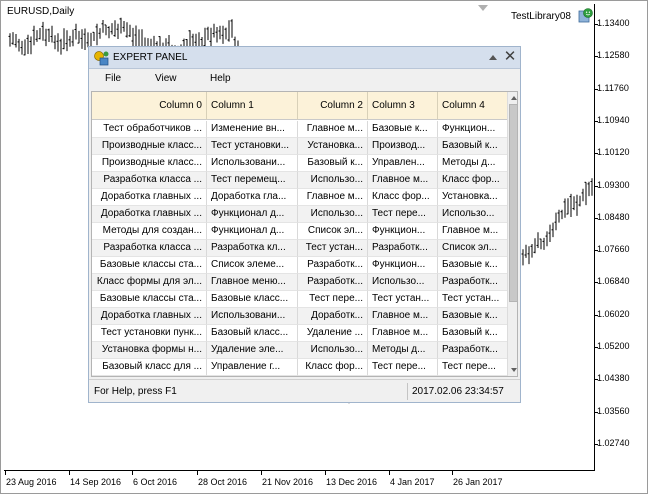 The height and width of the screenshot is (494, 648). Describe the element at coordinates (113, 78) in the screenshot. I see `menu-file: File` at that location.